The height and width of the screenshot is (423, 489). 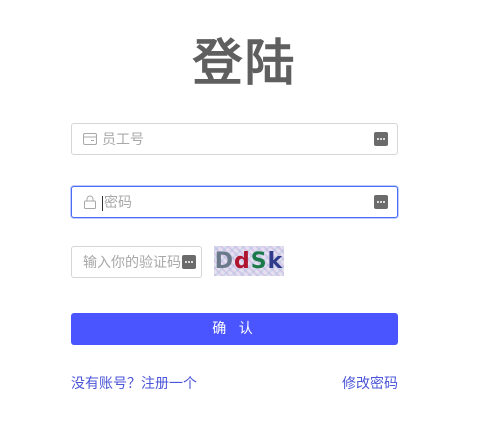 I want to click on captcha-placeholder: 输入你的验证码, so click(x=132, y=263).